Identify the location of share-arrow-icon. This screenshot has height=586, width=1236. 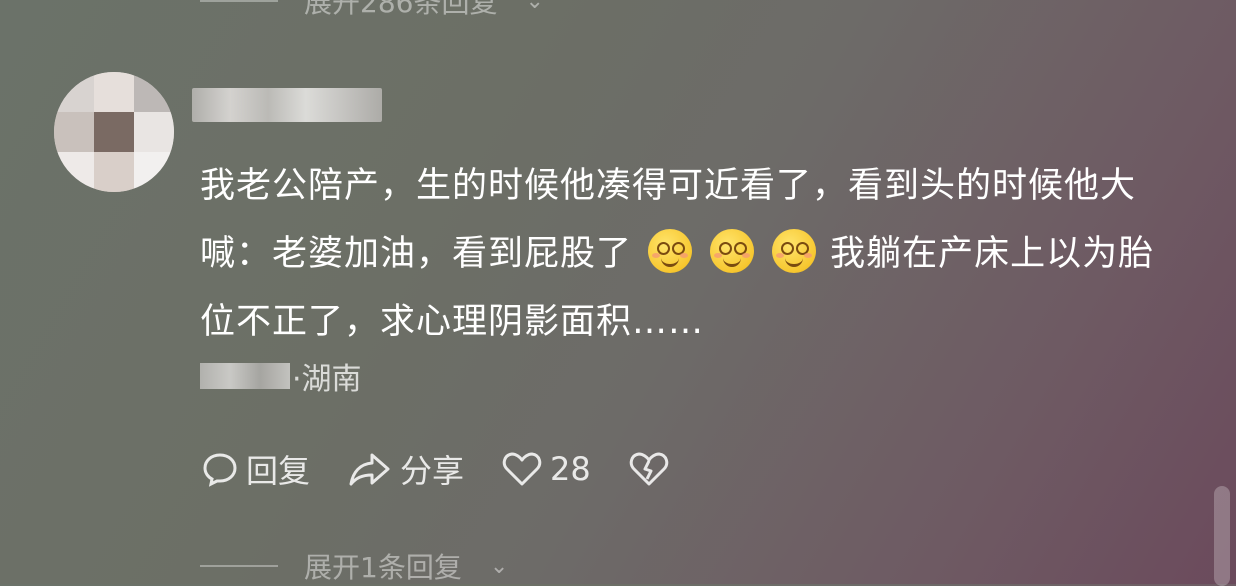
(369, 469).